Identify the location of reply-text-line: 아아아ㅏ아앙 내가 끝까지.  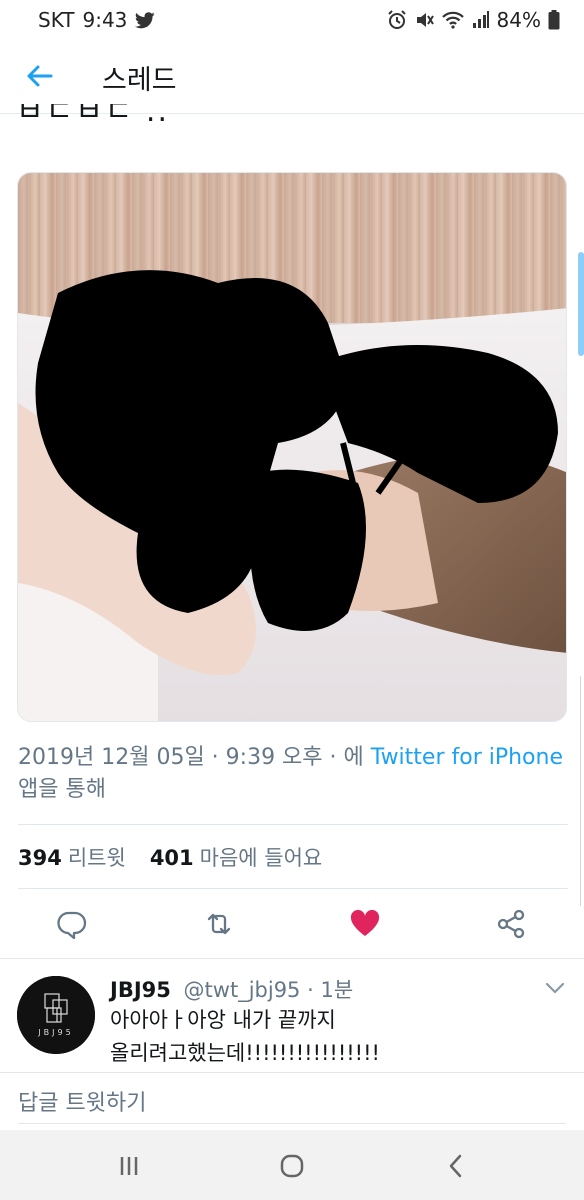
(223, 1020).